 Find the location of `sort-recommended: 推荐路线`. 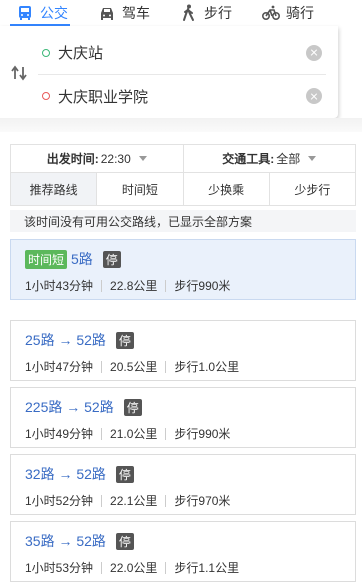

sort-recommended: 推荐路线 is located at coordinates (54, 189).